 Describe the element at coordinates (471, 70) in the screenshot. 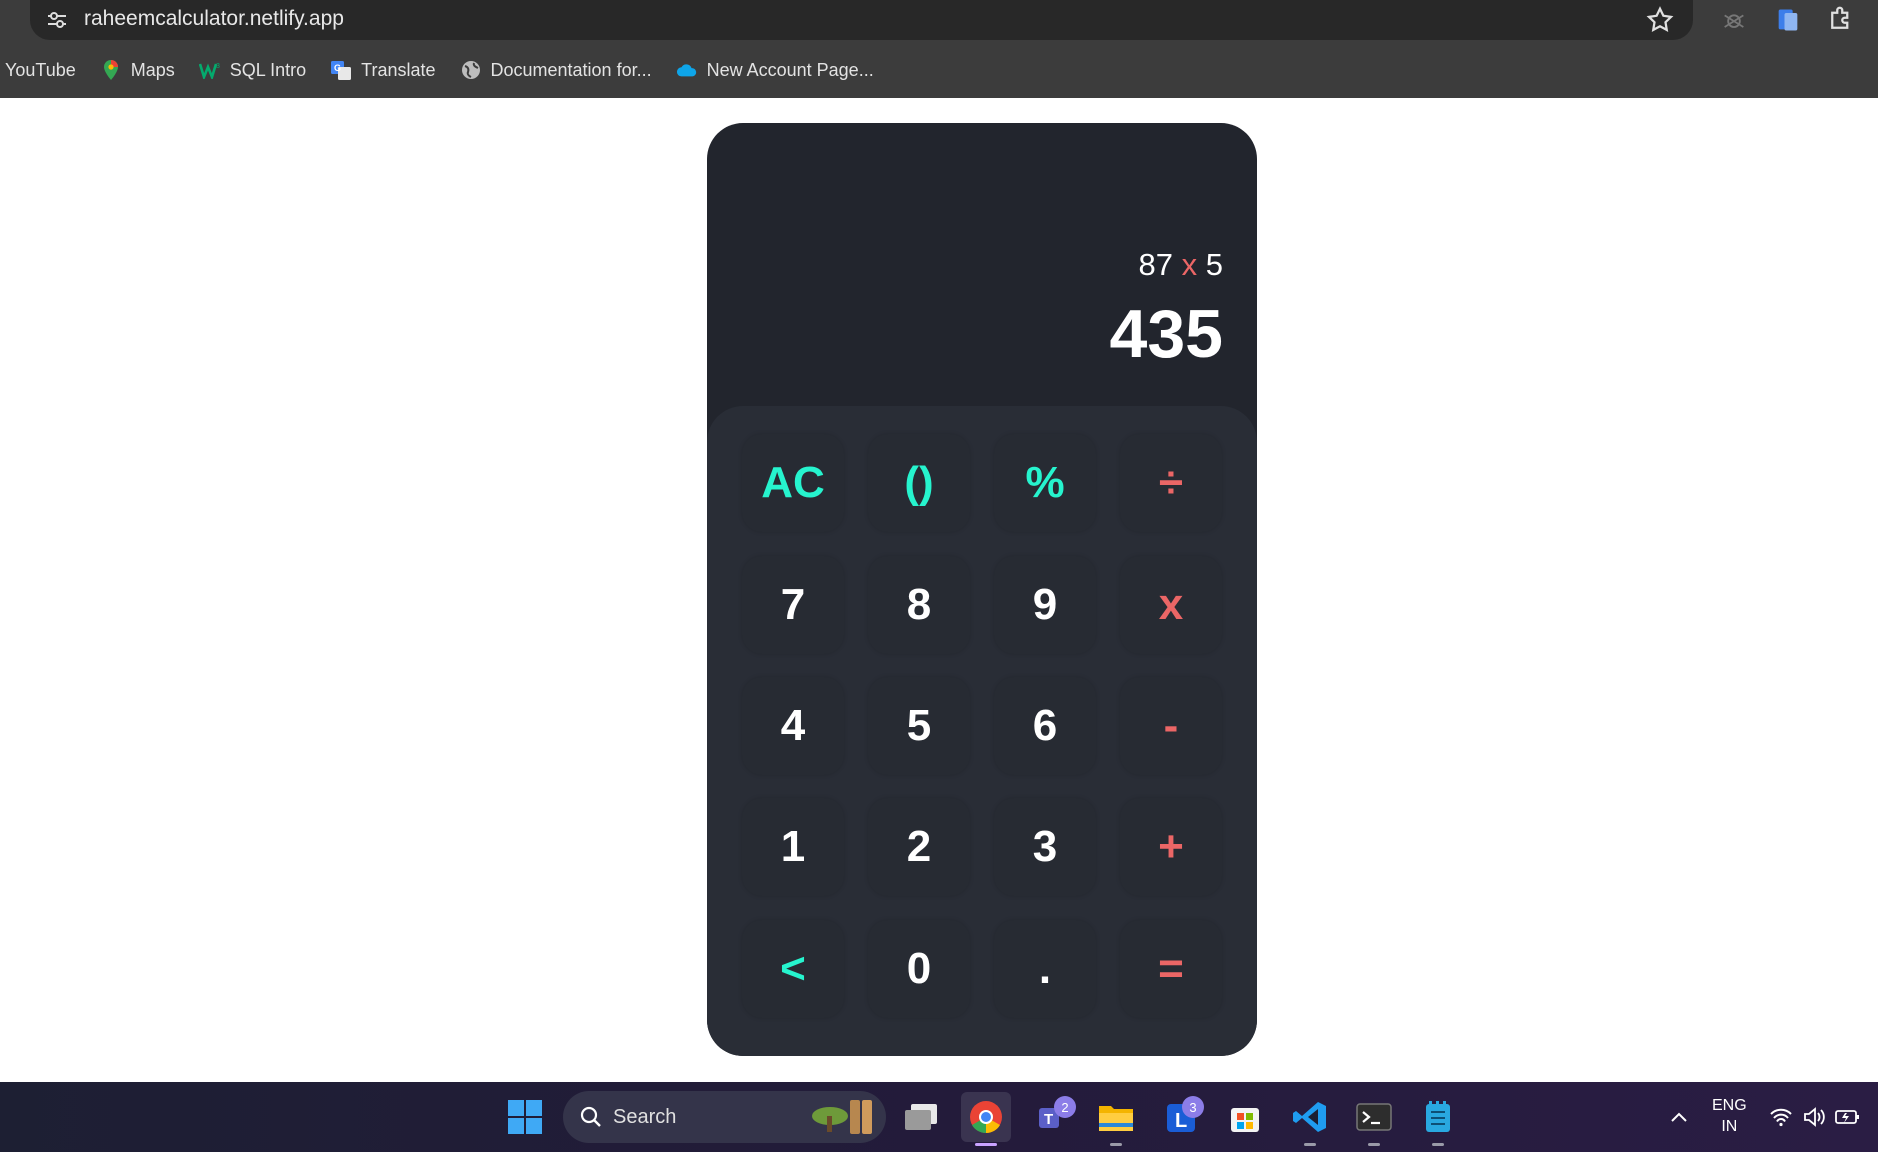

I see `globe-icon` at that location.